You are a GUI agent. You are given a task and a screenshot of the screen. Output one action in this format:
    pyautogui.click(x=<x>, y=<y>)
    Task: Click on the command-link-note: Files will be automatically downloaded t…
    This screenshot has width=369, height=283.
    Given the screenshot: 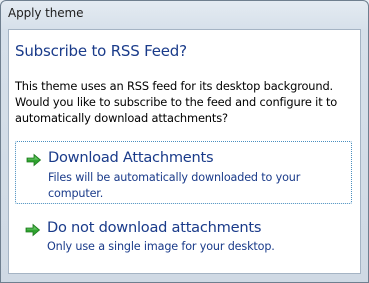 What is the action you would take?
    pyautogui.click(x=174, y=185)
    